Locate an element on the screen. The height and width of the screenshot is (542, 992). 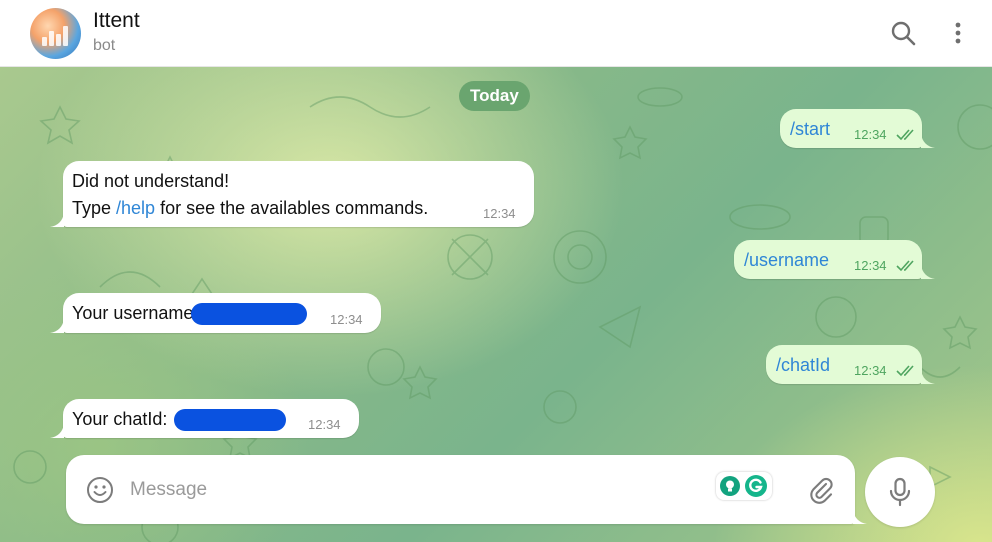
message-command: /start is located at coordinates (810, 129).